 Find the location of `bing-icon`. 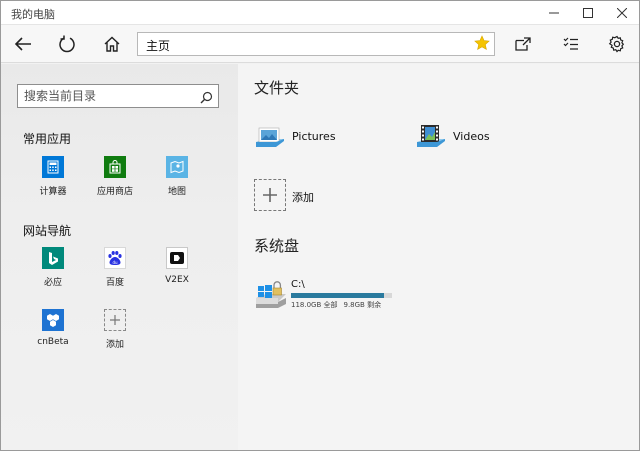

bing-icon is located at coordinates (53, 258).